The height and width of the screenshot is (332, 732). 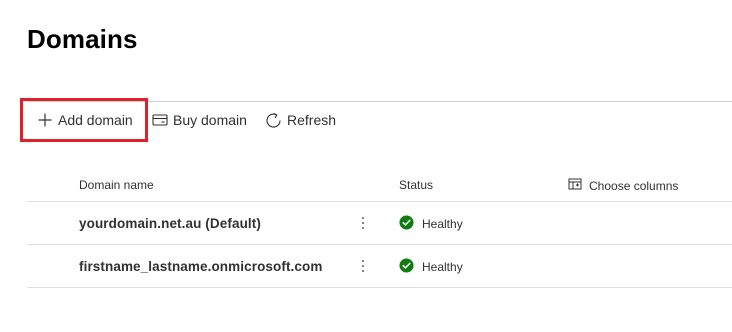 What do you see at coordinates (95, 120) in the screenshot?
I see `add-domain-label: Add domain` at bounding box center [95, 120].